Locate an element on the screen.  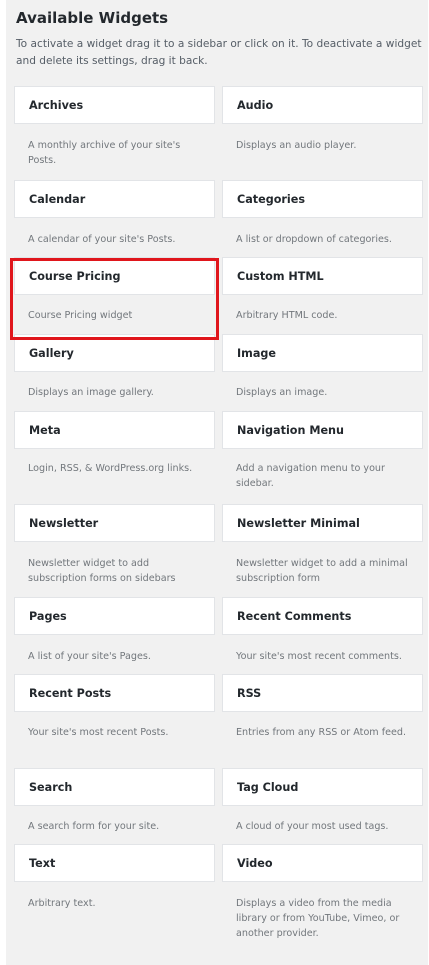
widget-title: RSS is located at coordinates (322, 693).